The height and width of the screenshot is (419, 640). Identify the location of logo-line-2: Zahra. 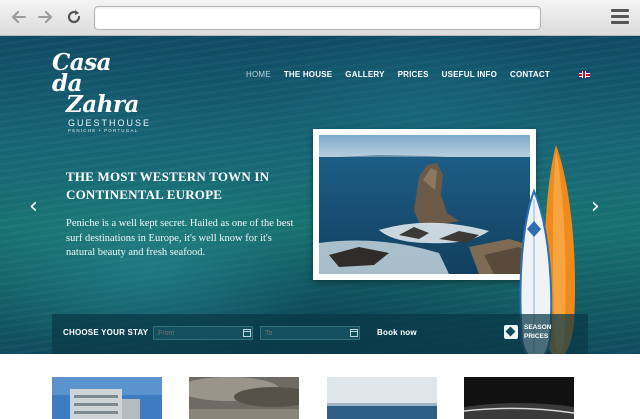
(102, 104).